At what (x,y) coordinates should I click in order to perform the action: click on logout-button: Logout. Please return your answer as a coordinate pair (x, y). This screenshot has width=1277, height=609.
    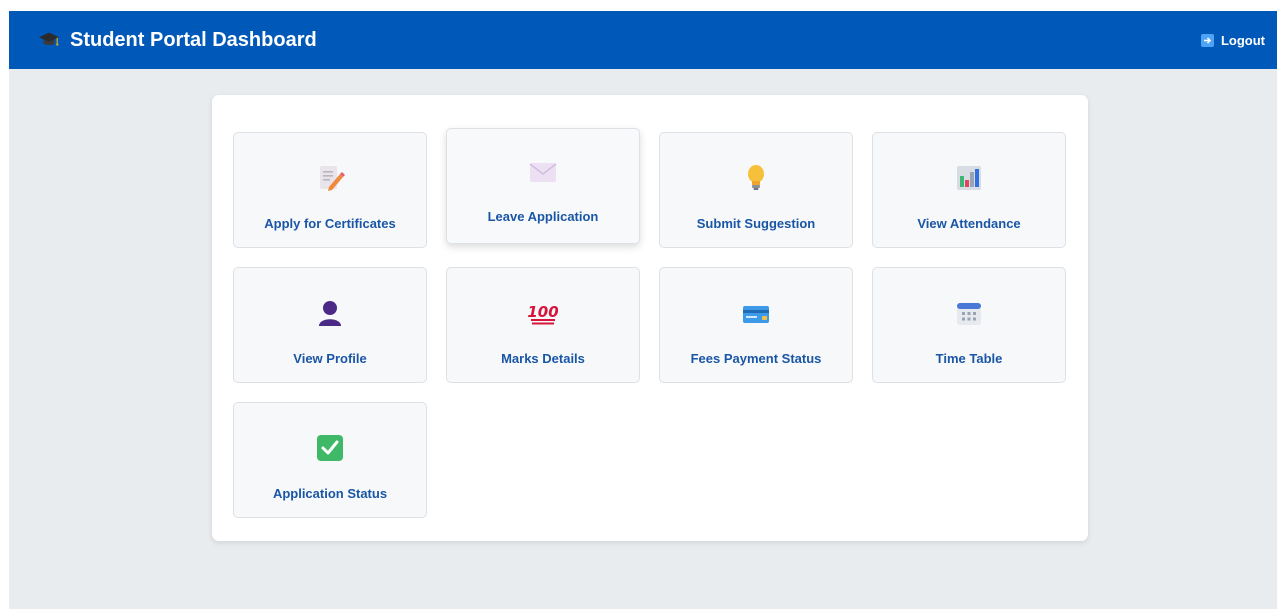
    Looking at the image, I should click on (1232, 40).